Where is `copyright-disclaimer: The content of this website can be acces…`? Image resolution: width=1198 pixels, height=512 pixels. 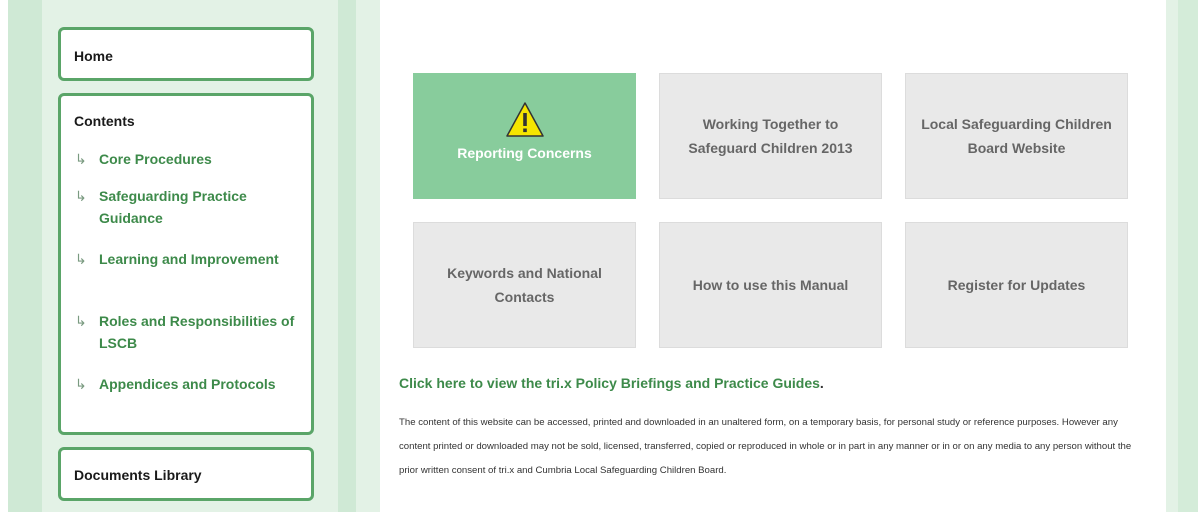 copyright-disclaimer: The content of this website can be acces… is located at coordinates (765, 446).